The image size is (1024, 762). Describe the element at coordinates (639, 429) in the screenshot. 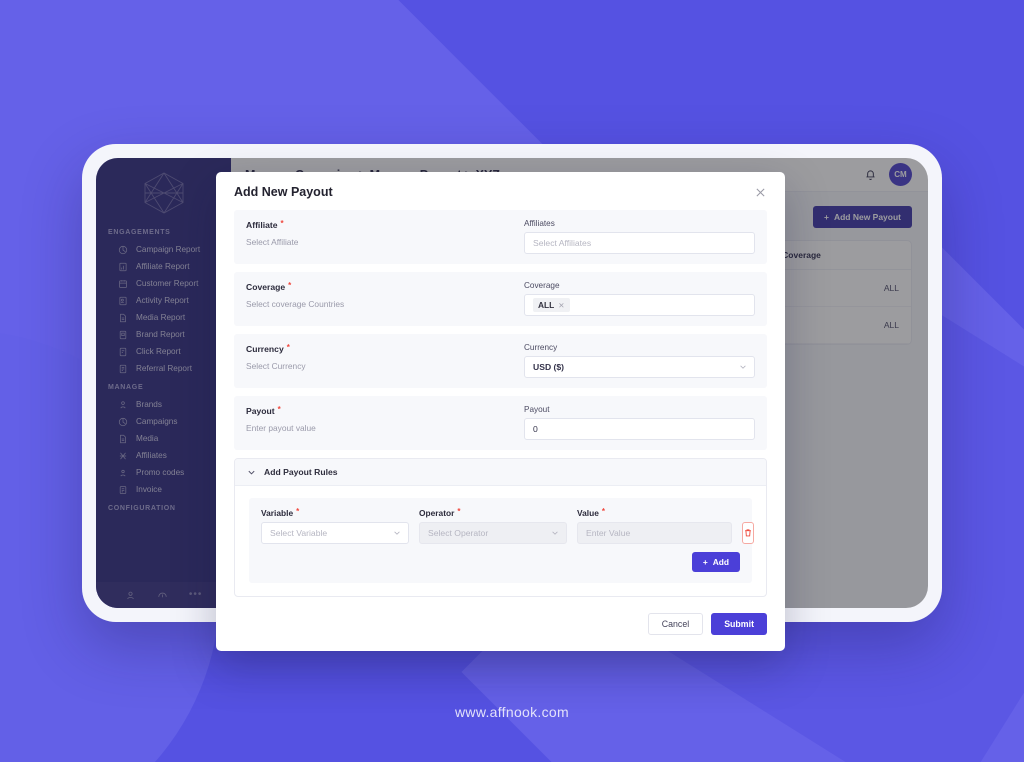

I see `payout-value-input: 0` at that location.